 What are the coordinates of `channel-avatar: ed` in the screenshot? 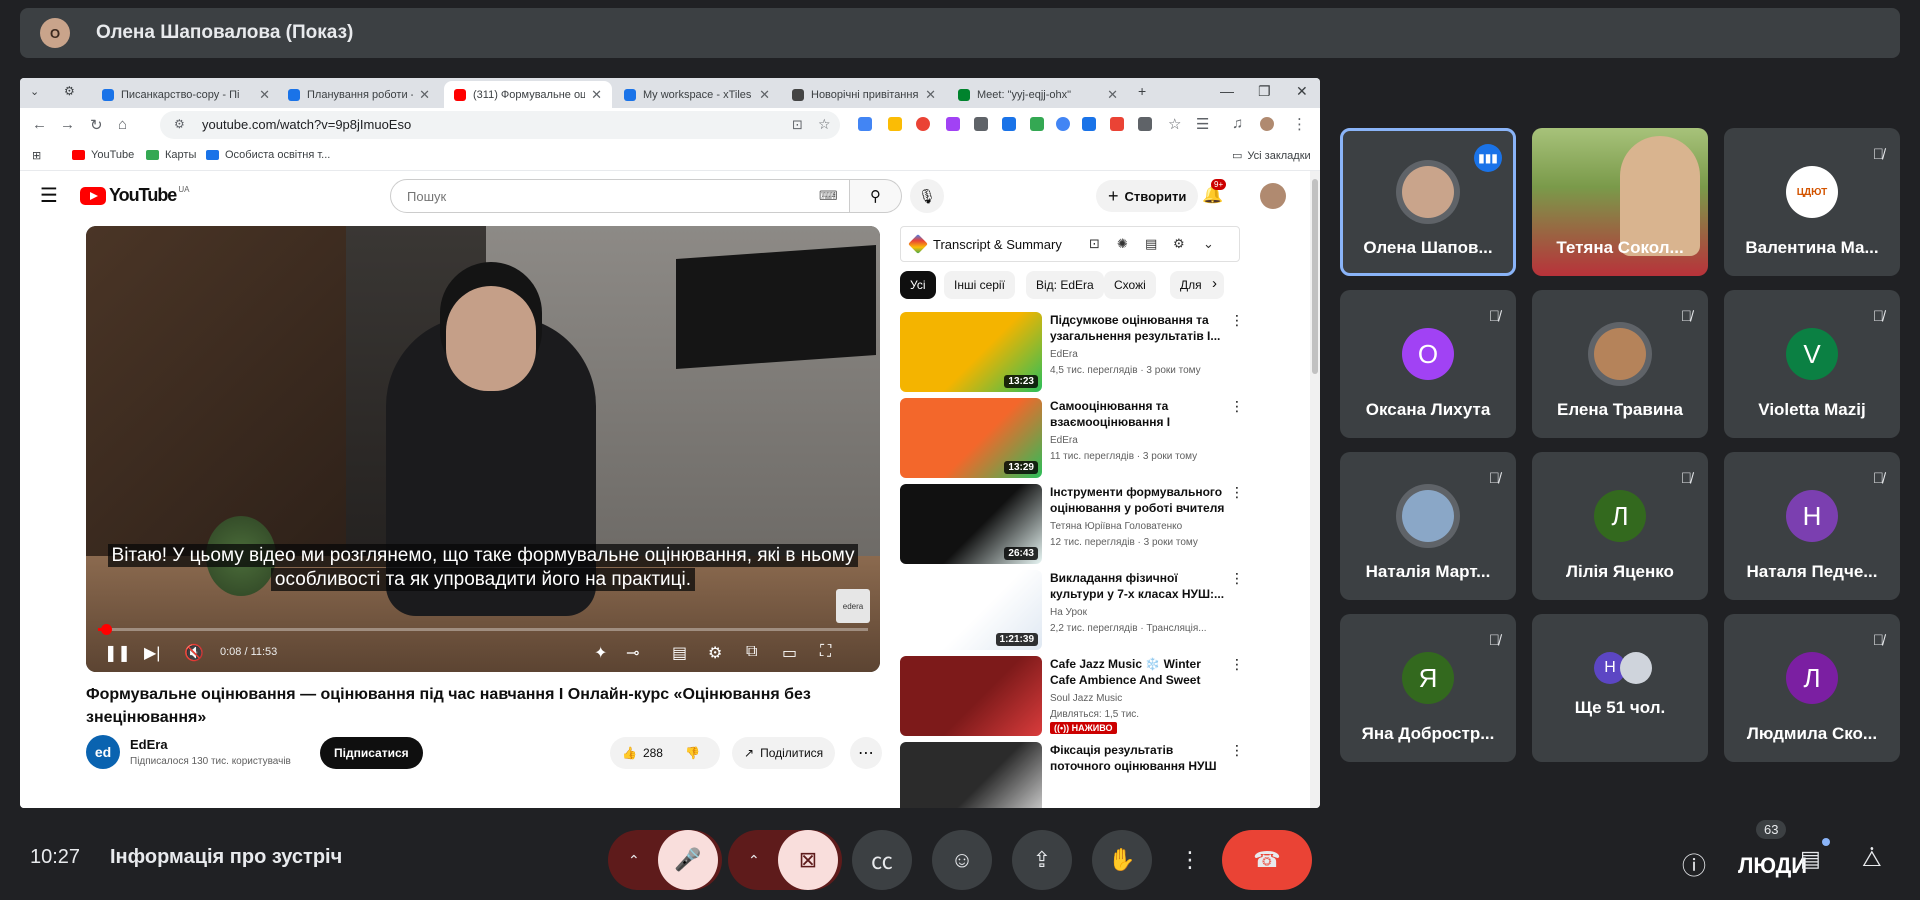 It's located at (103, 752).